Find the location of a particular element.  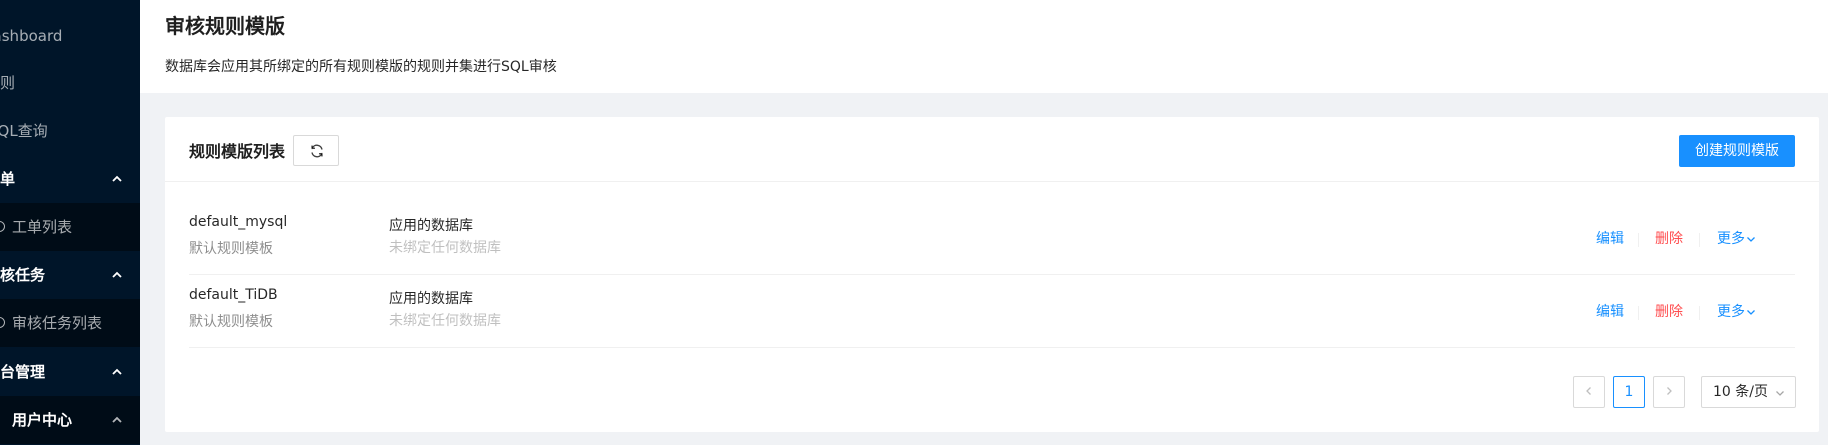

chevron-right-icon is located at coordinates (1669, 391).